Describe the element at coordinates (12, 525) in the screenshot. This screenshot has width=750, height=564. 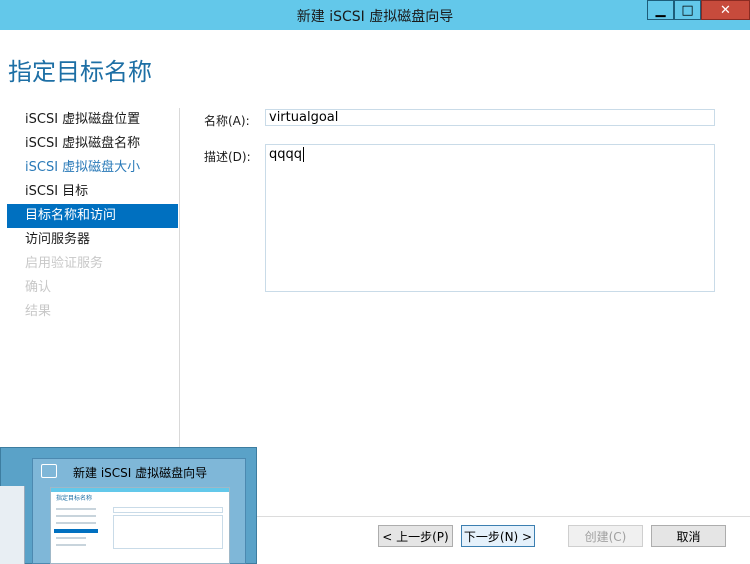
I see `thumbnail-edge-window` at that location.